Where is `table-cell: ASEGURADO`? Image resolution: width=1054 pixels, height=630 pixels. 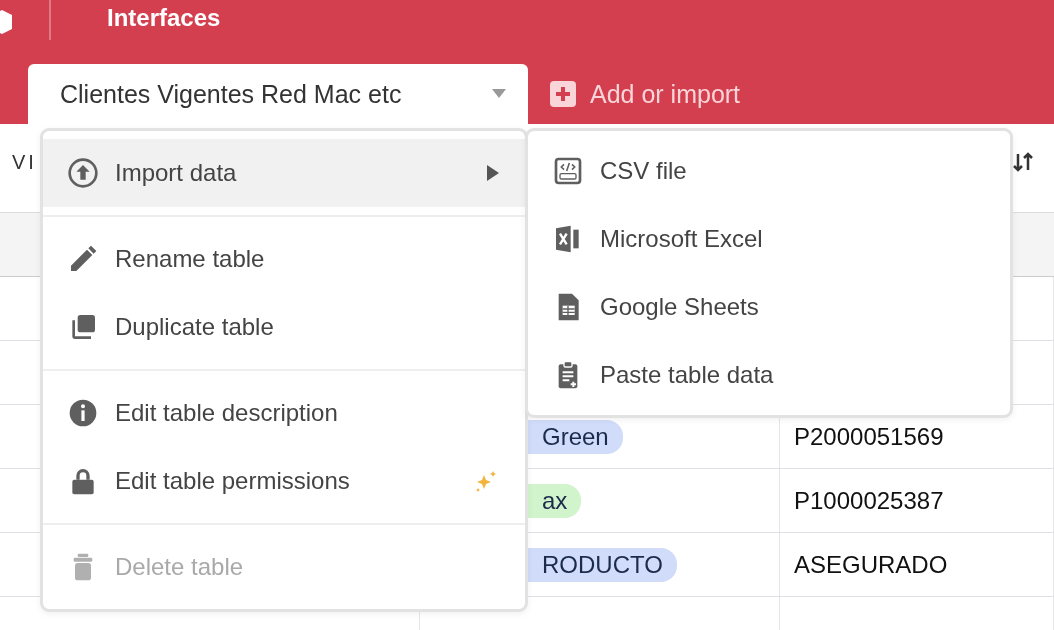 table-cell: ASEGURADO is located at coordinates (871, 564).